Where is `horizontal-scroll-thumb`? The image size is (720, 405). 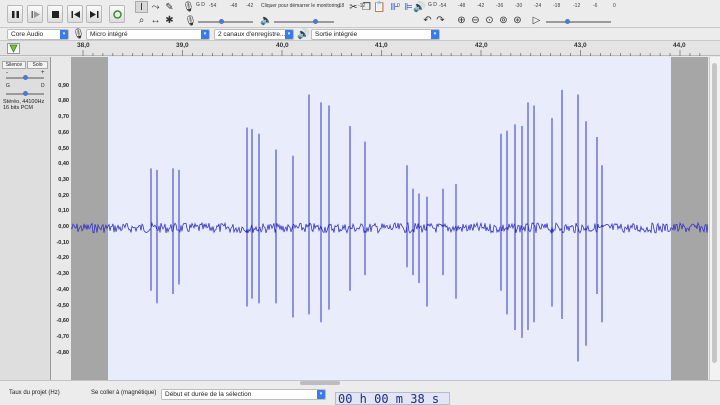 horizontal-scroll-thumb is located at coordinates (320, 383).